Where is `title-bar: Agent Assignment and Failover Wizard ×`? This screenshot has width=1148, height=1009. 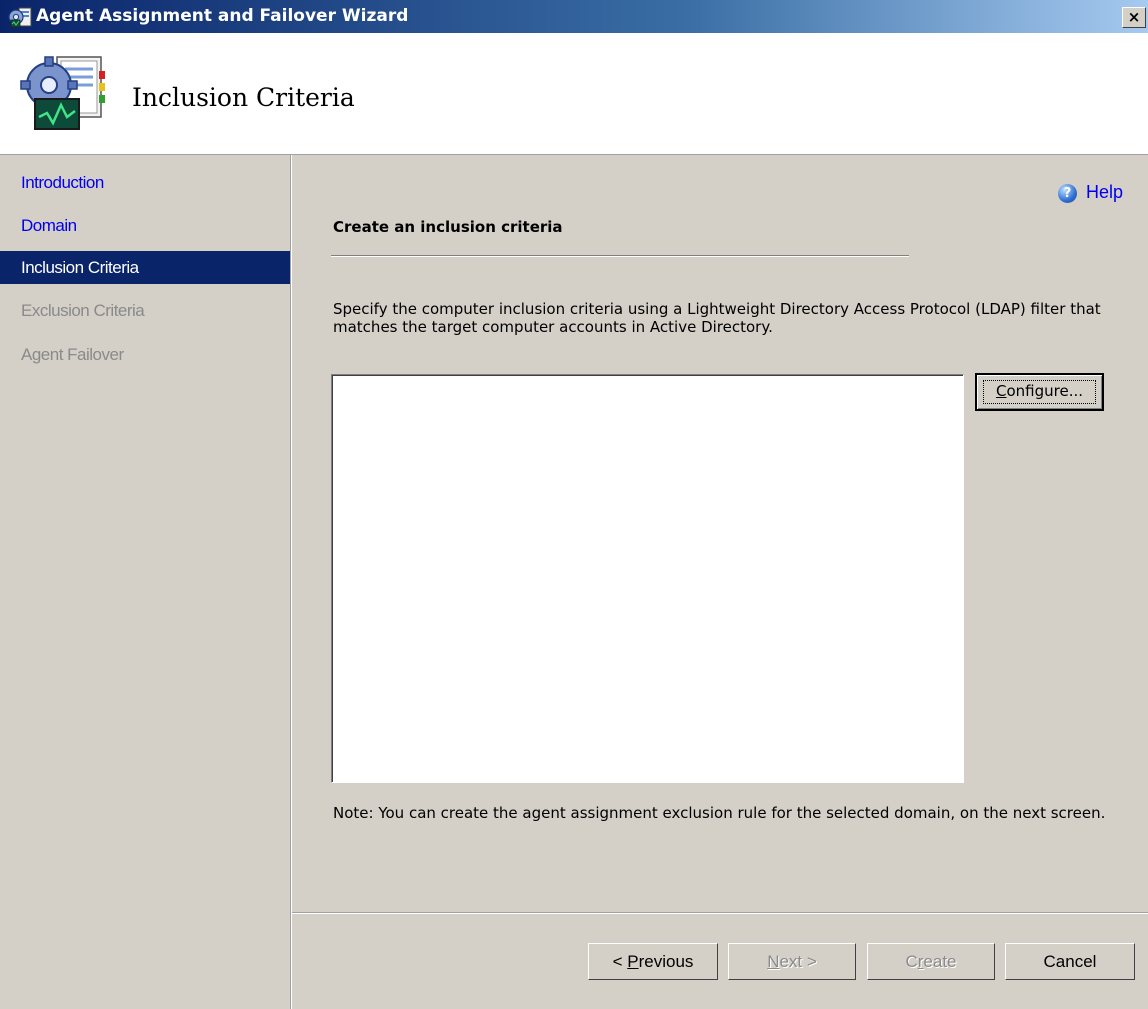
title-bar: Agent Assignment and Failover Wizard × is located at coordinates (574, 16).